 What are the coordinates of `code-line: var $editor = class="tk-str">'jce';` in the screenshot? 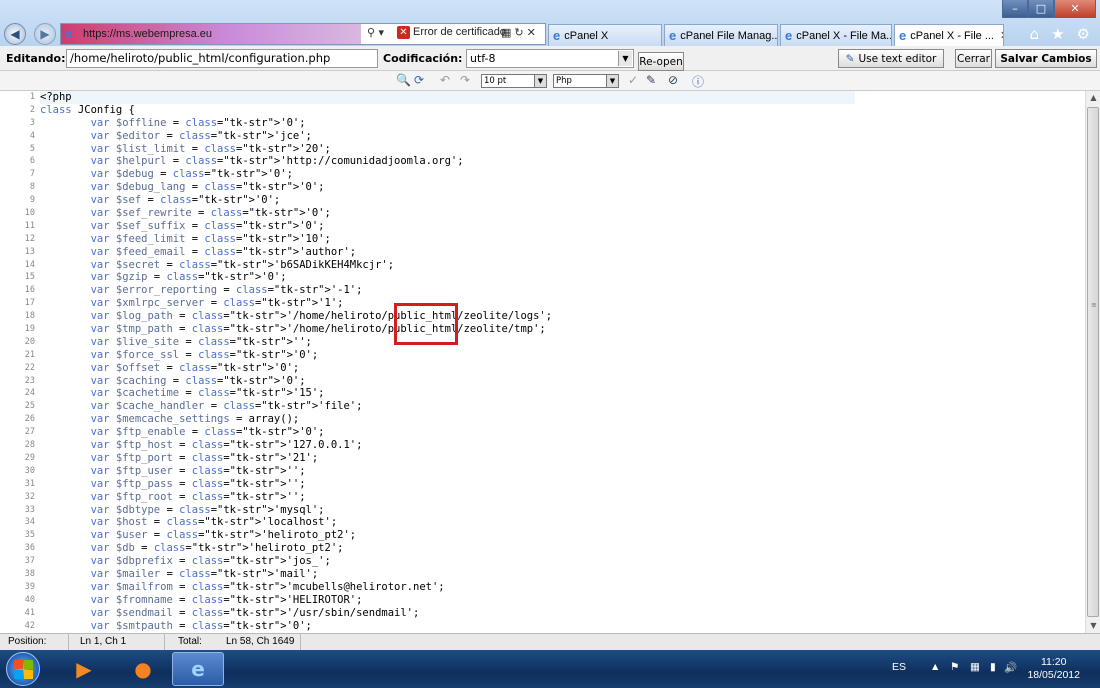 It's located at (560, 136).